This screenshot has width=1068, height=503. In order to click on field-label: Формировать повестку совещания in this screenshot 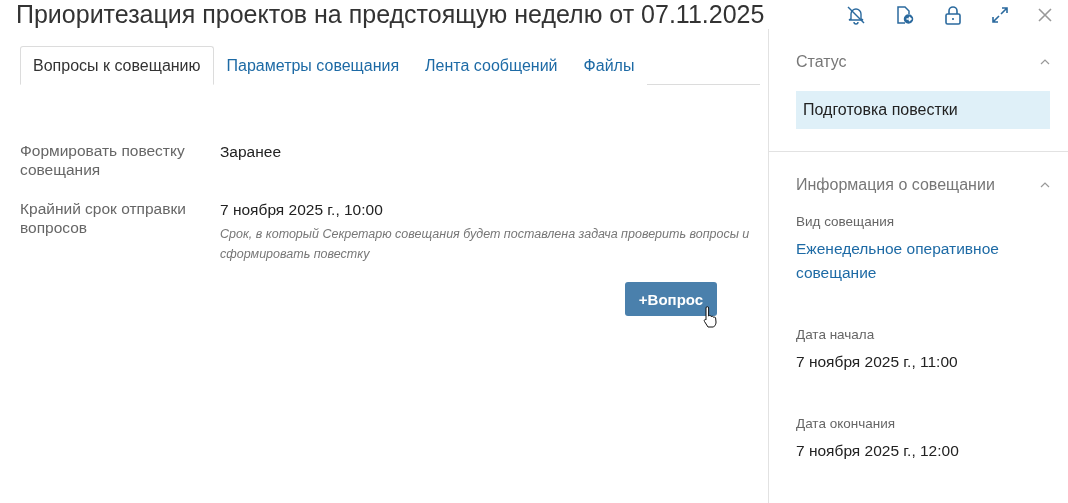, I will do `click(103, 160)`.